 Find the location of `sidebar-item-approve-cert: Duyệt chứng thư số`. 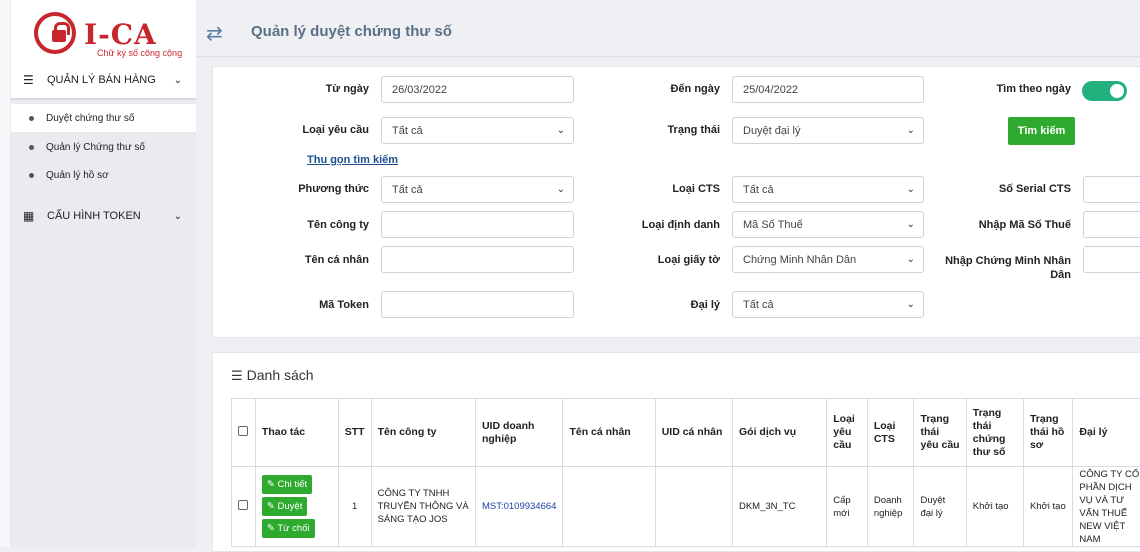

sidebar-item-approve-cert: Duyệt chứng thư số is located at coordinates (103, 118).